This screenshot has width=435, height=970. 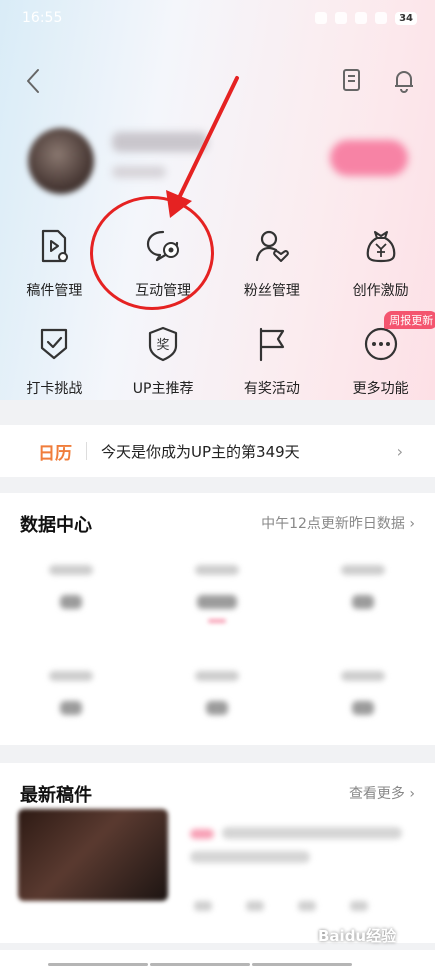 What do you see at coordinates (321, 18) in the screenshot?
I see `notification-icon` at bounding box center [321, 18].